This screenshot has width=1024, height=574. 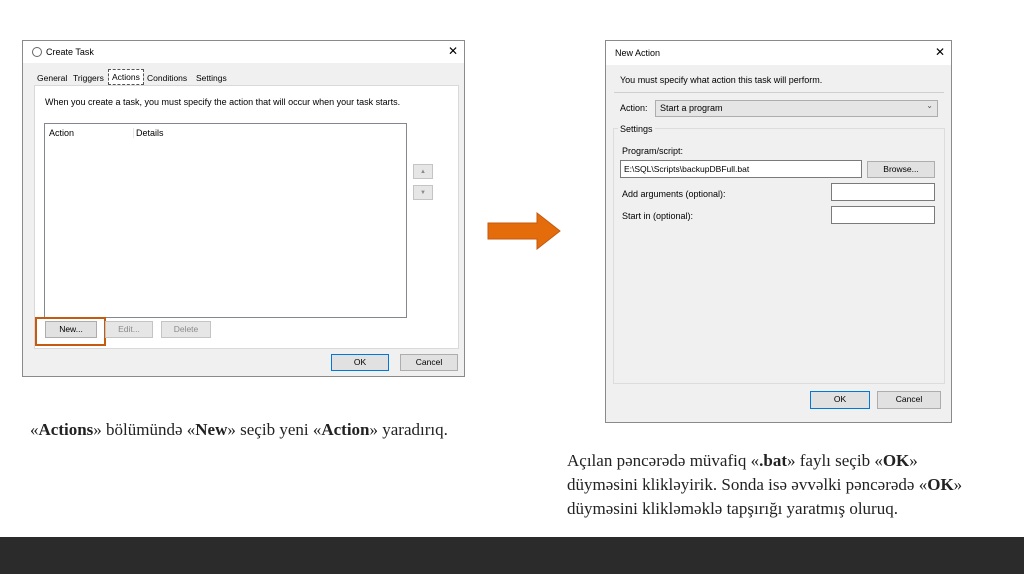 I want to click on title-bar: Create Task ✕, so click(x=243, y=52).